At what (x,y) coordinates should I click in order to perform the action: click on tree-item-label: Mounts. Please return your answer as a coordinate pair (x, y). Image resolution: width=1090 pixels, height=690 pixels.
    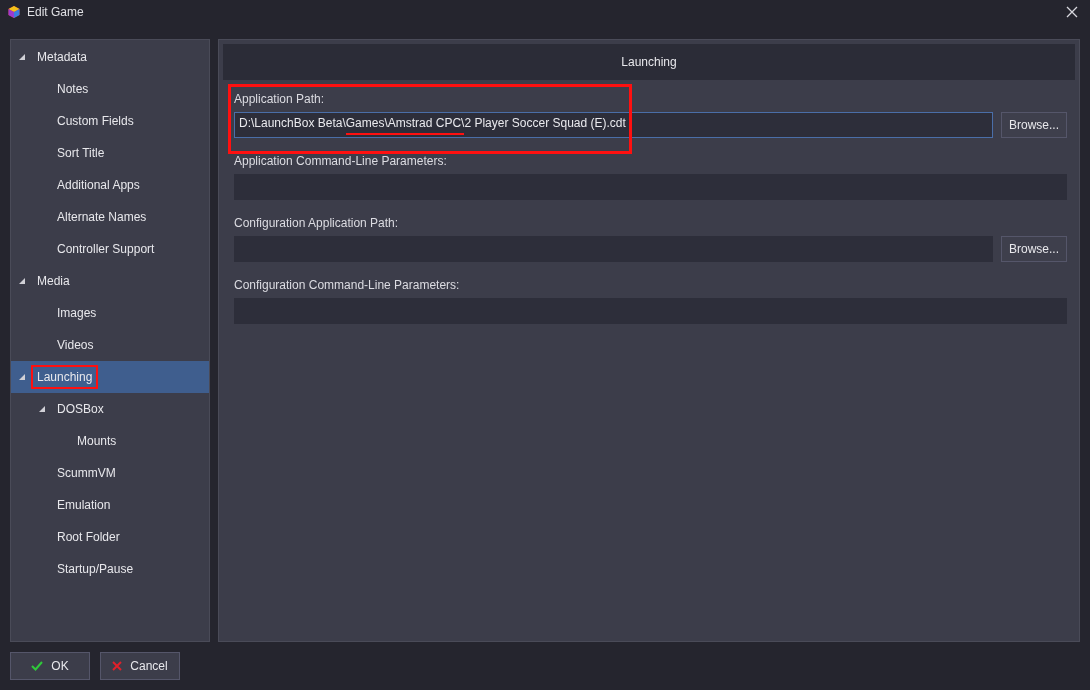
    Looking at the image, I should click on (97, 441).